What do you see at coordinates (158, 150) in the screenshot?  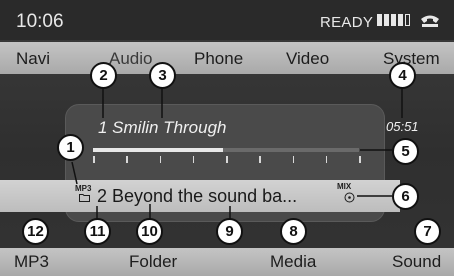 I see `progress-fill` at bounding box center [158, 150].